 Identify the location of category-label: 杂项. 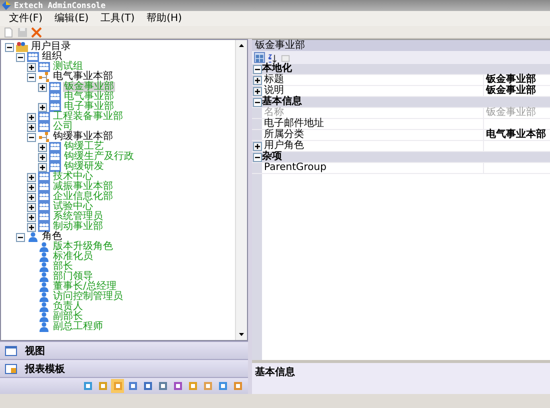
(406, 157).